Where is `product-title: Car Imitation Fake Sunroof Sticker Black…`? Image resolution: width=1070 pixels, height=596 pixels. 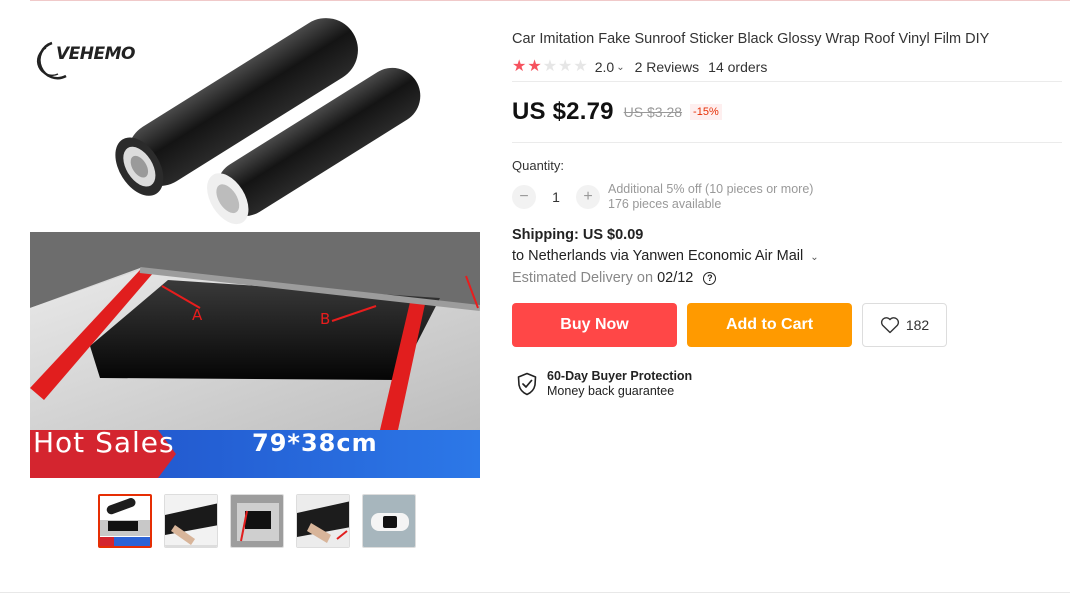 product-title: Car Imitation Fake Sunroof Sticker Black… is located at coordinates (751, 39).